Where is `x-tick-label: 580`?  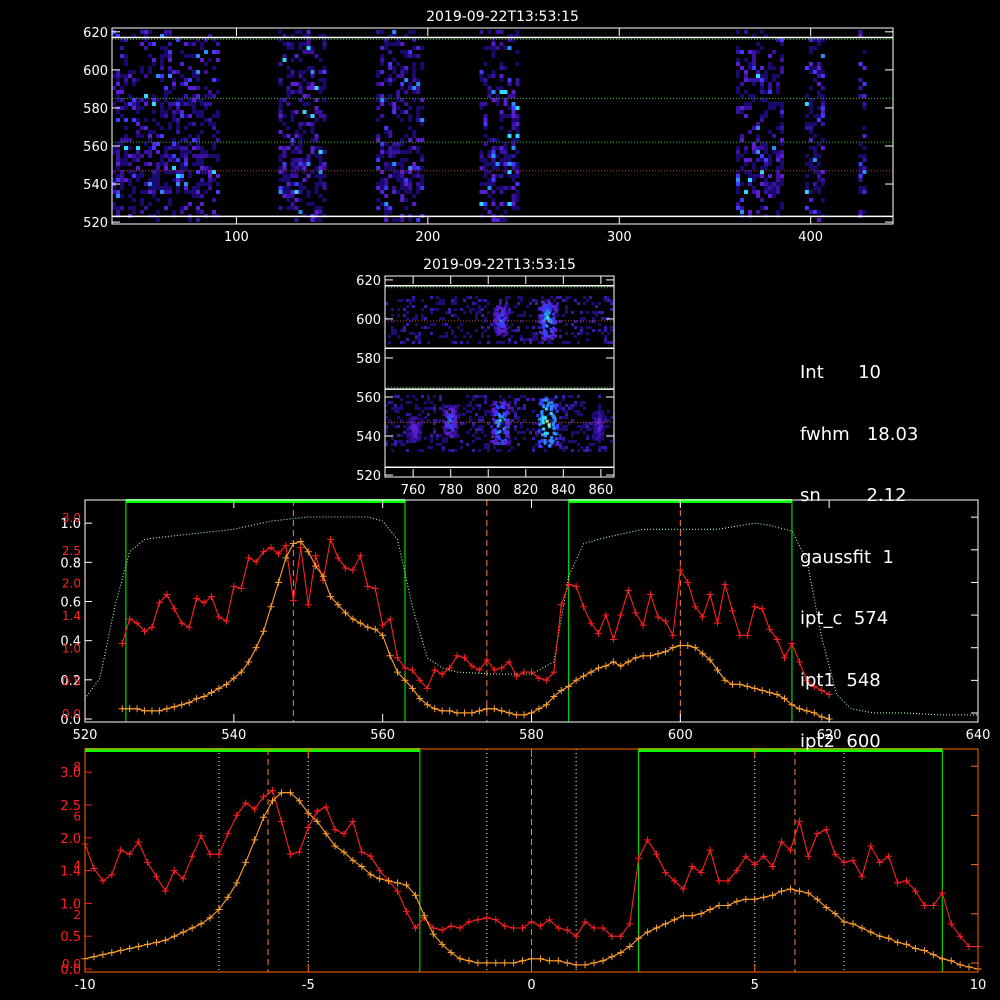
x-tick-label: 580 is located at coordinates (531, 735).